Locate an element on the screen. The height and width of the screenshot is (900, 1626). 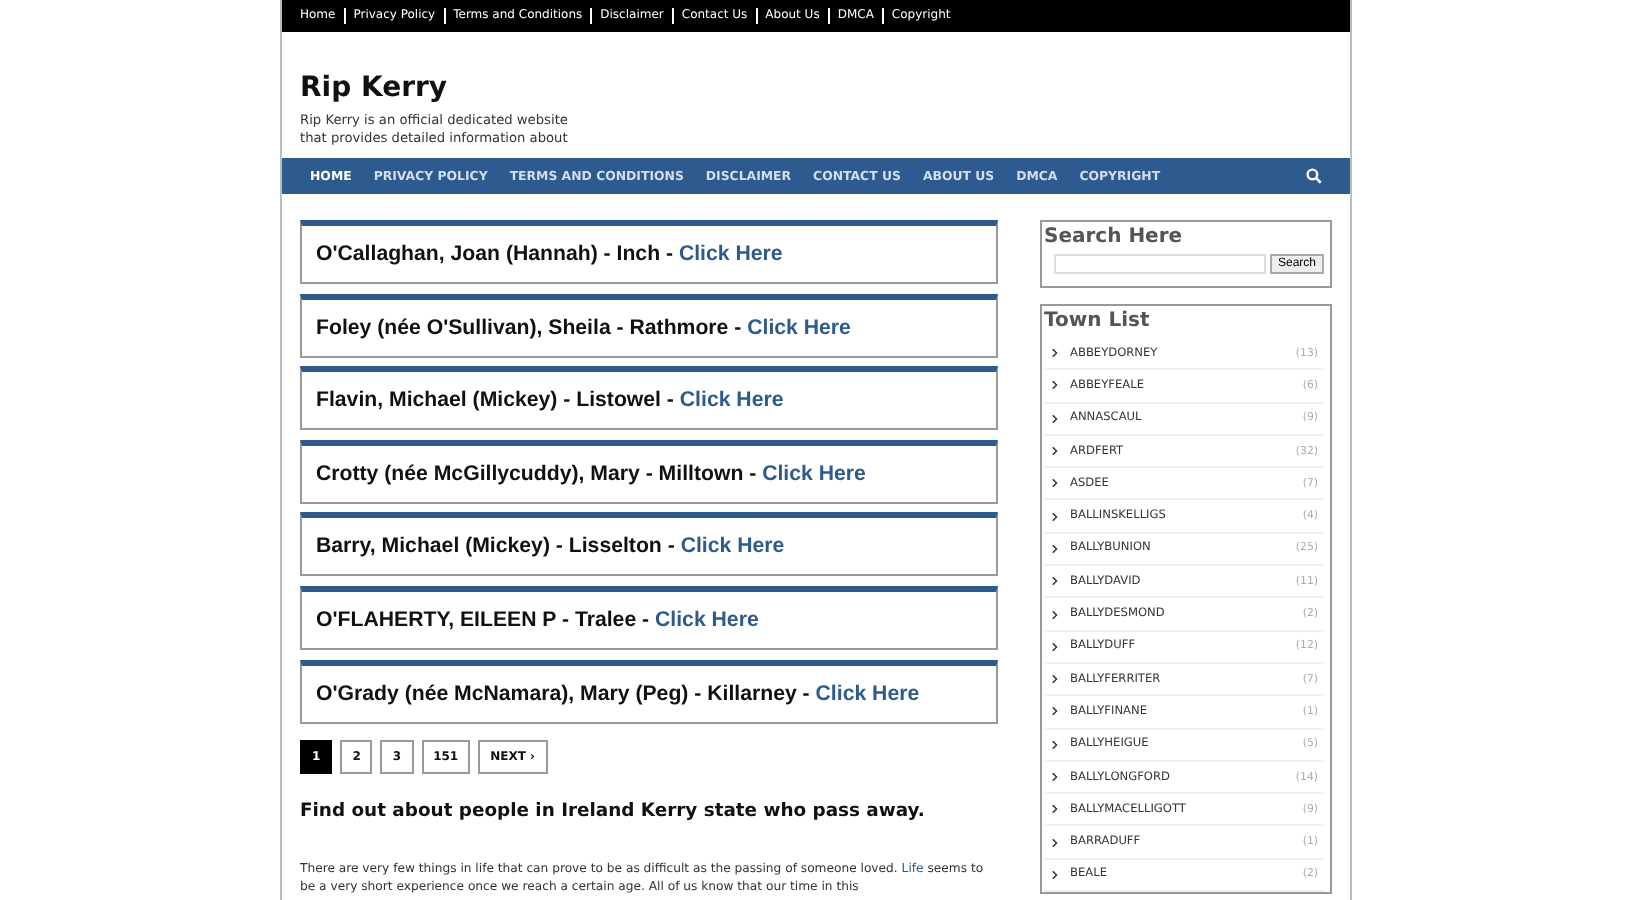
post-title: Barry, Michael (Mickey) - Lisselton - Click Here is located at coordinates (550, 546).